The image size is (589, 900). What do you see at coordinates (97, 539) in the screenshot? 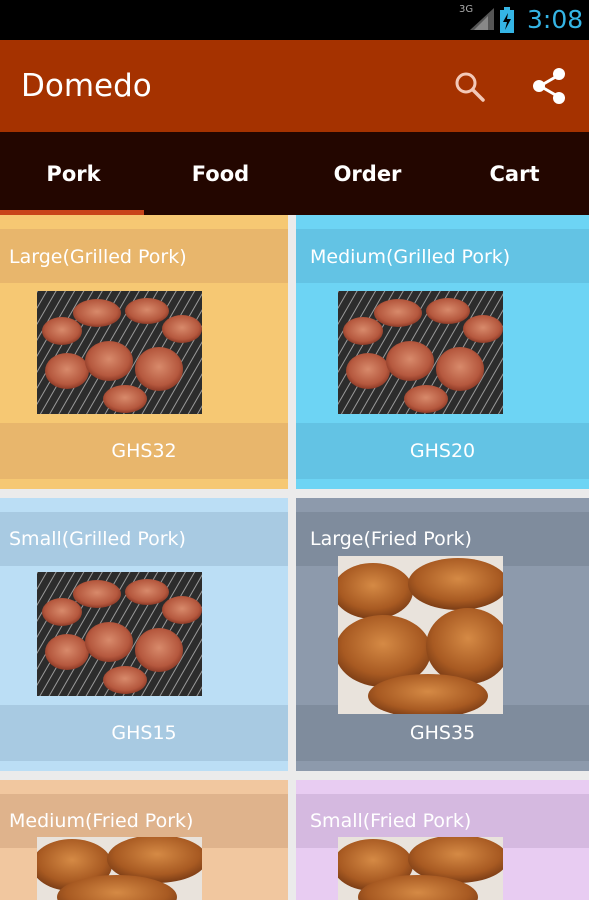
I see `product-name: Small(Grilled Pork)` at bounding box center [97, 539].